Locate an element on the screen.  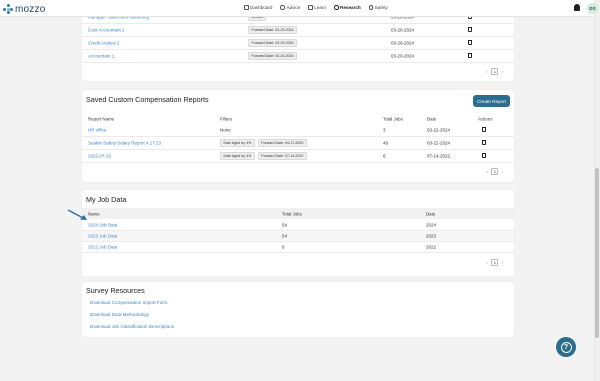
logo-icon is located at coordinates (8, 9).